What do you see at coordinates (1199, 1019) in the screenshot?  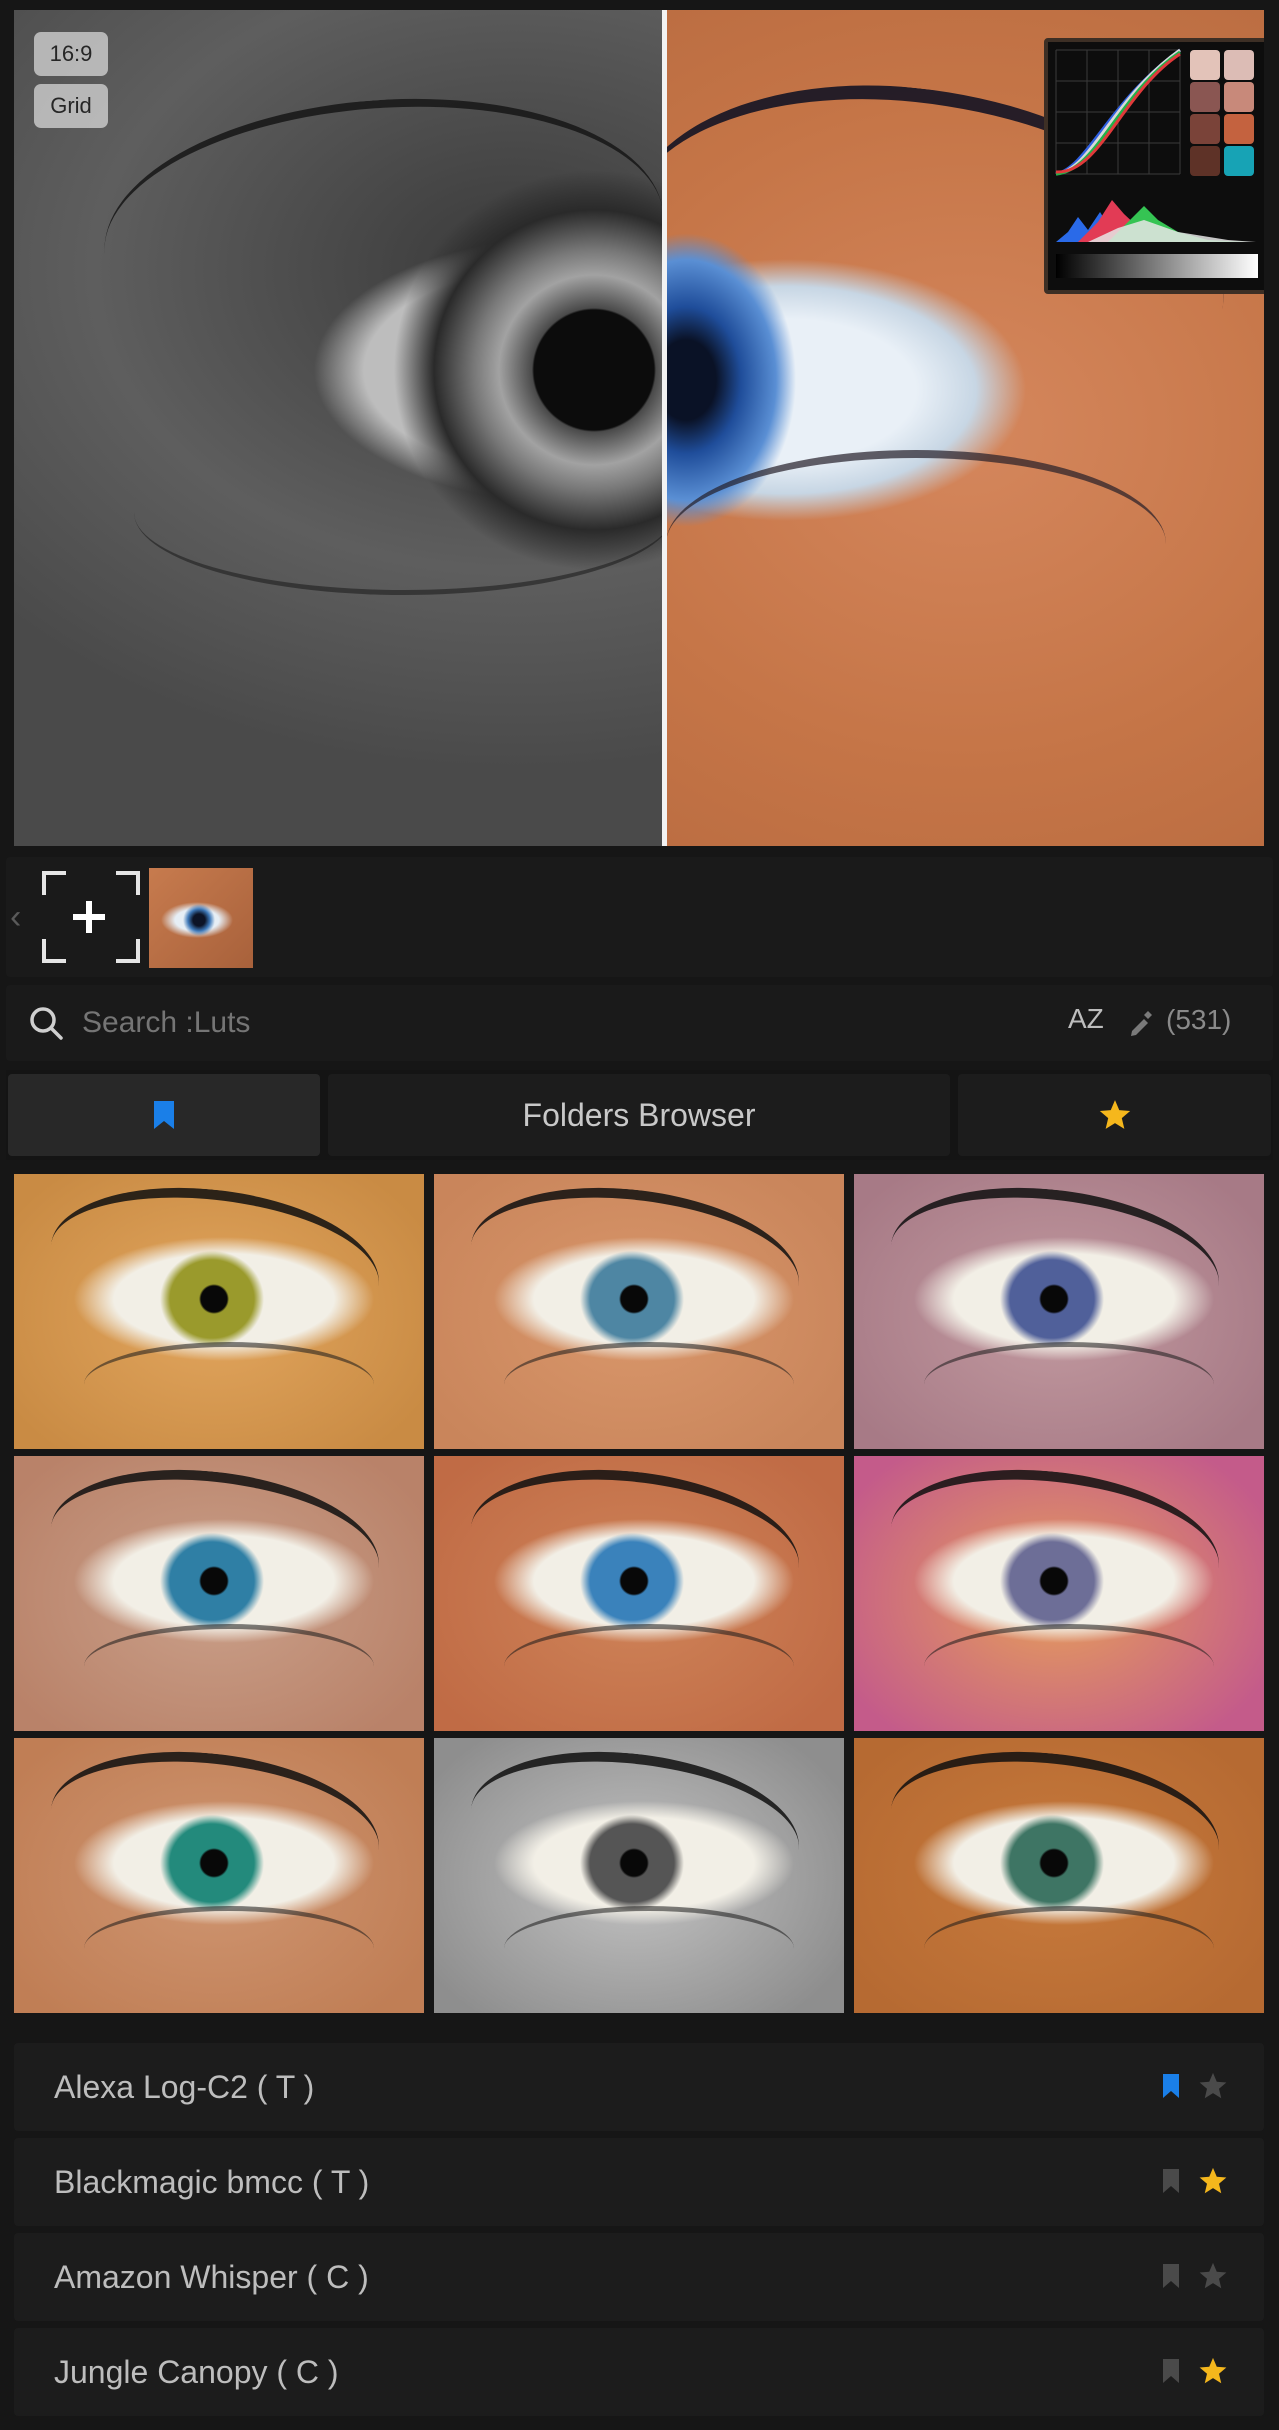 I see `lut-count: (531)` at bounding box center [1199, 1019].